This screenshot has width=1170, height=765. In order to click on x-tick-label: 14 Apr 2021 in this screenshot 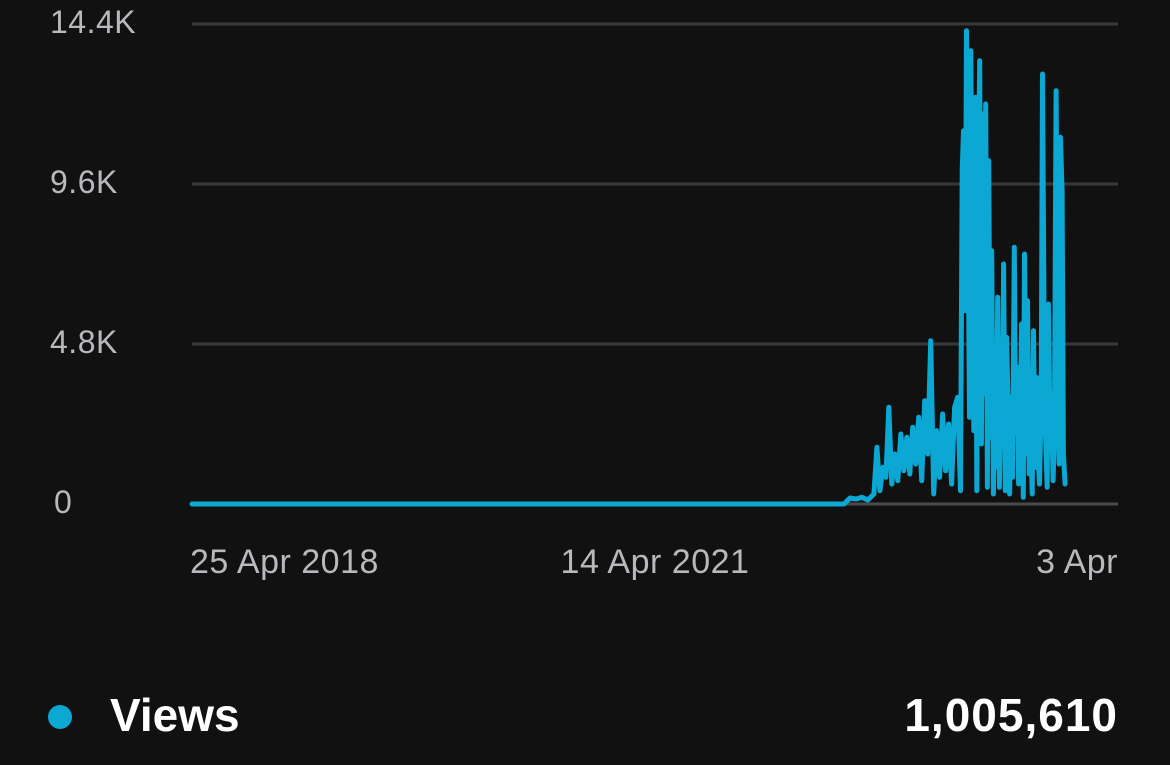, I will do `click(655, 562)`.